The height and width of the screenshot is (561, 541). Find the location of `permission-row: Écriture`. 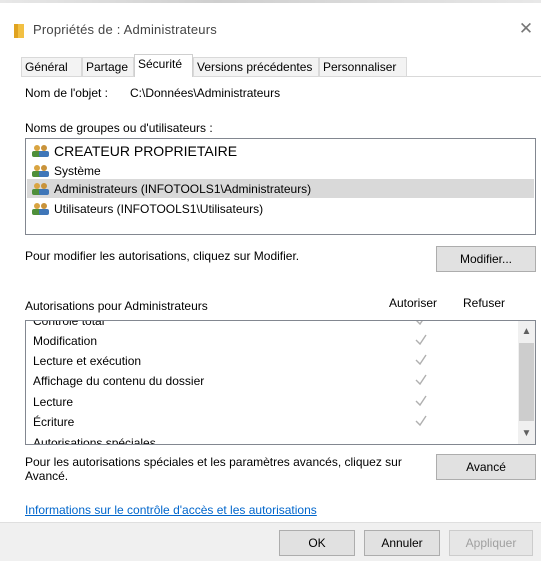

permission-row: Écriture is located at coordinates (271, 422).